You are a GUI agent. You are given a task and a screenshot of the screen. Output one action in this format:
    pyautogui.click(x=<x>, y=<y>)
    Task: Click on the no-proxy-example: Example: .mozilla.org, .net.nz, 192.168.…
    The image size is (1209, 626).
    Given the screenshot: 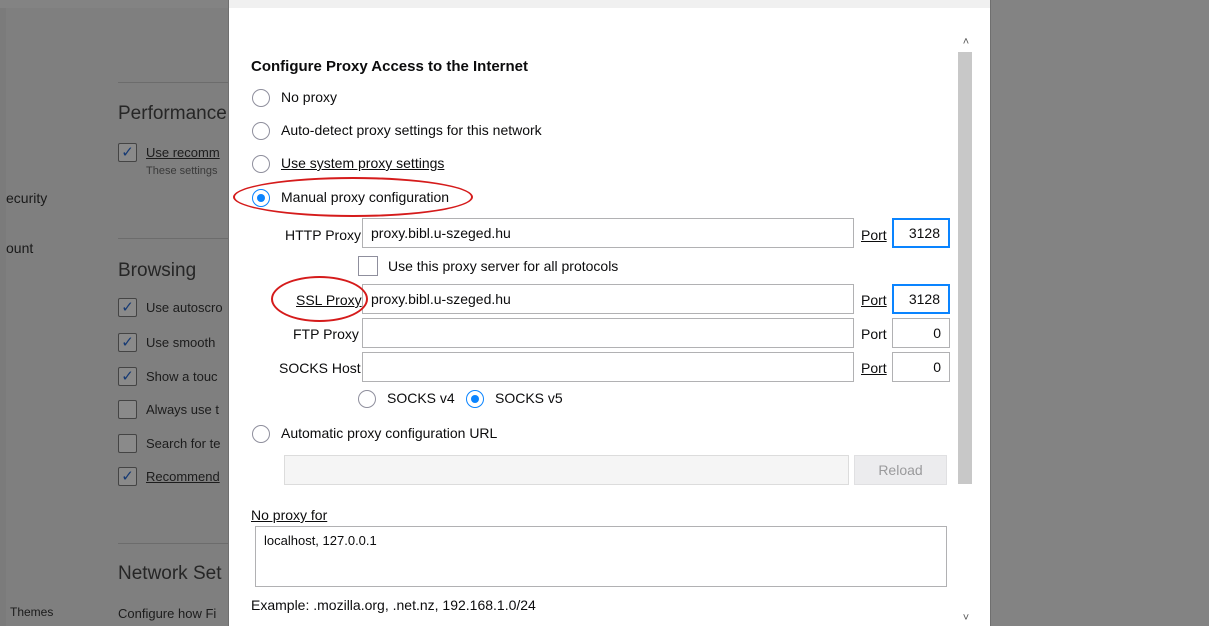 What is the action you would take?
    pyautogui.click(x=393, y=605)
    